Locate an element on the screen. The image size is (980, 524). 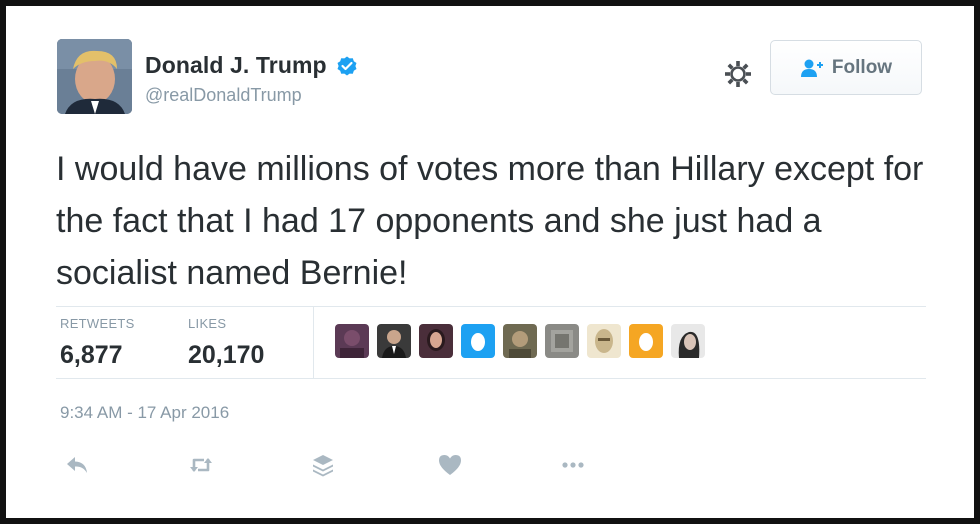
likes-count: 20,170 is located at coordinates (226, 355).